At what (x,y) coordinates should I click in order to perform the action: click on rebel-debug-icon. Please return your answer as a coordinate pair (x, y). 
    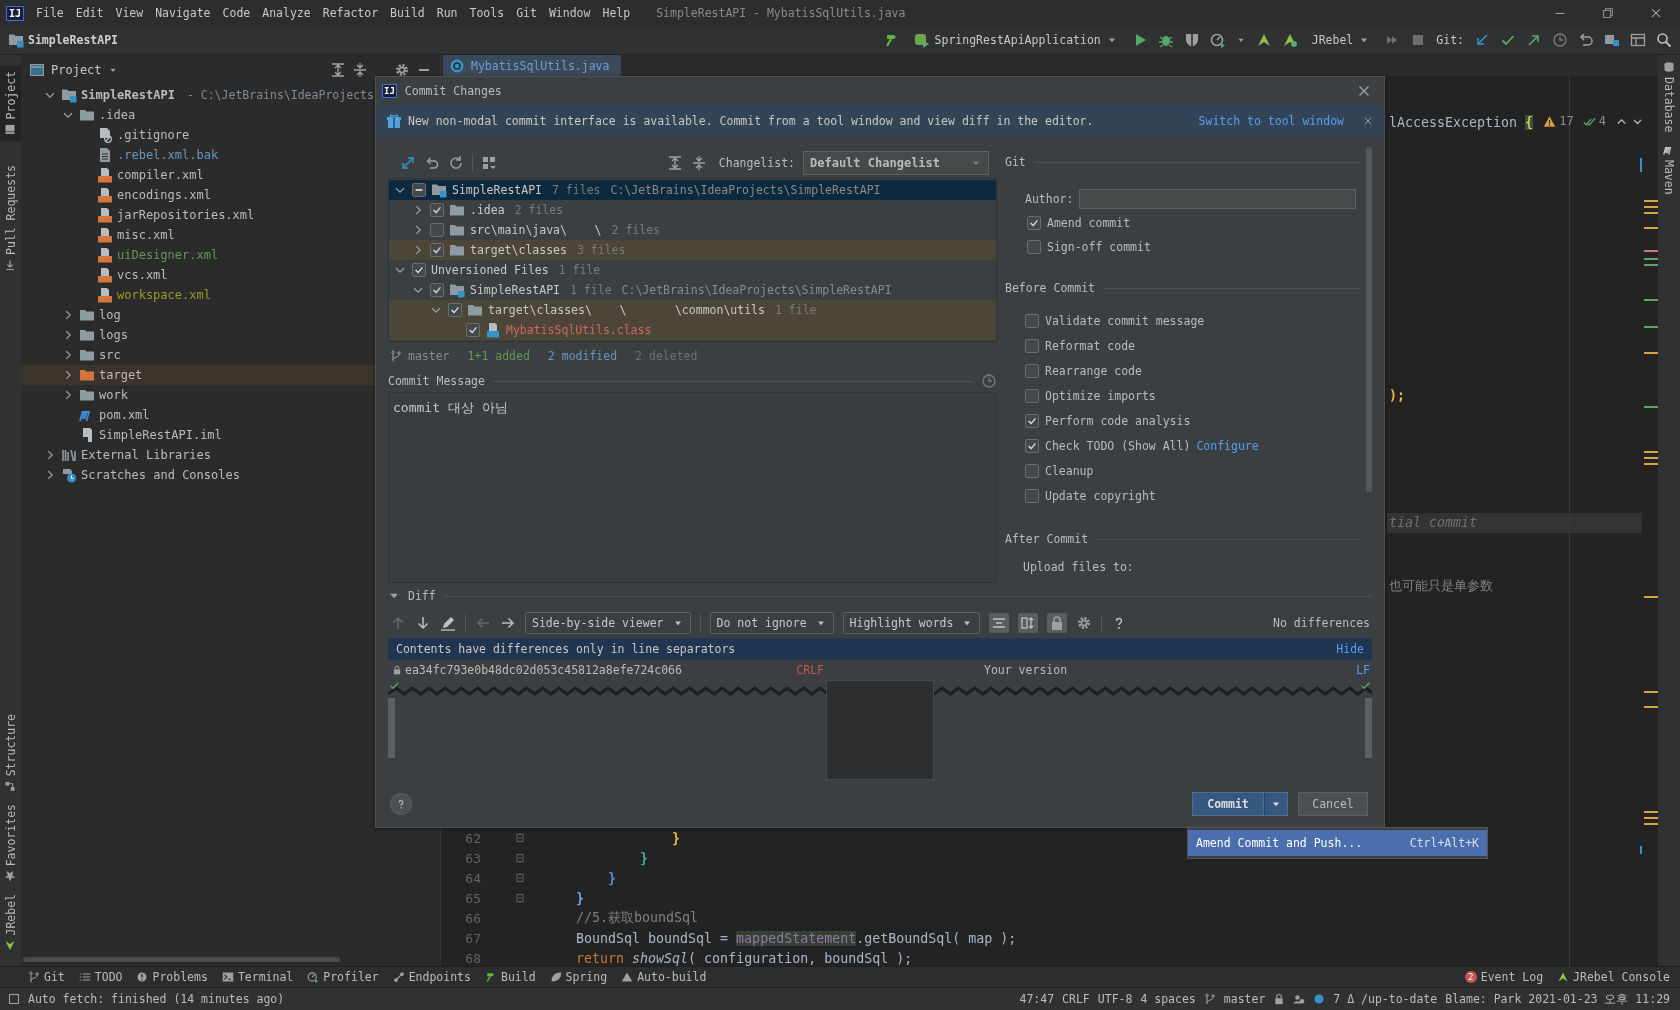
    Looking at the image, I should click on (1289, 40).